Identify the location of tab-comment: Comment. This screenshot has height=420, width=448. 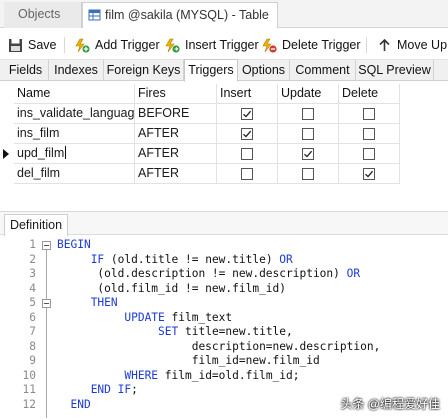
(323, 70).